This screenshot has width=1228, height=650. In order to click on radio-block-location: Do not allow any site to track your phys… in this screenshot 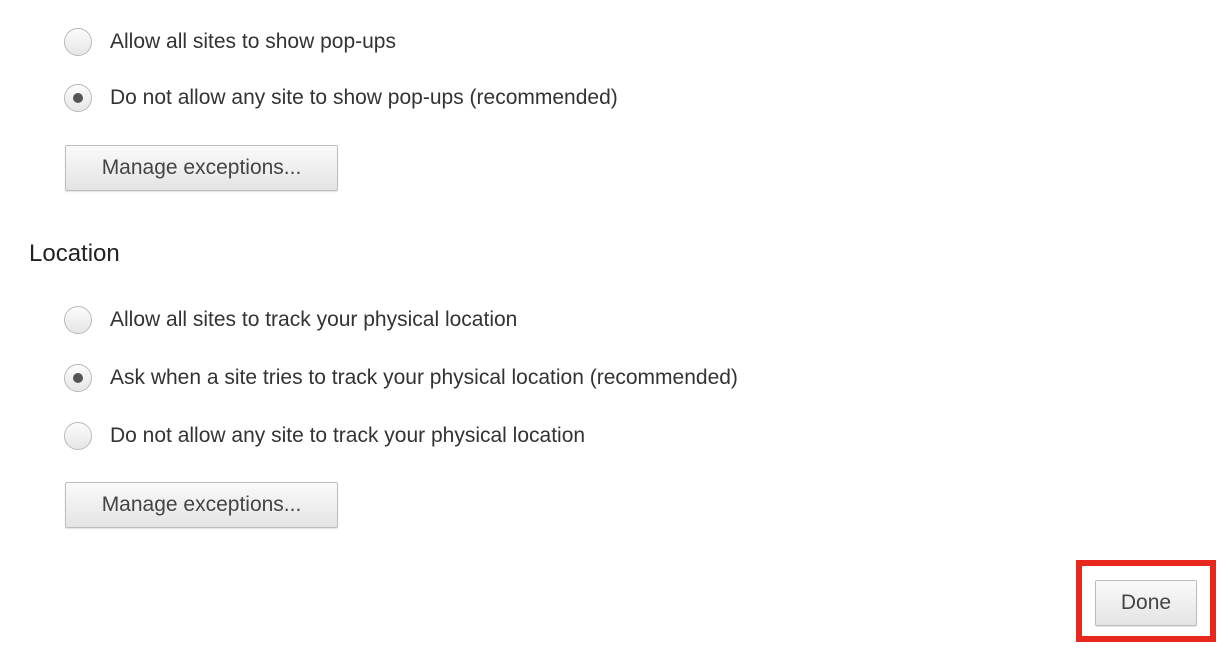, I will do `click(324, 436)`.